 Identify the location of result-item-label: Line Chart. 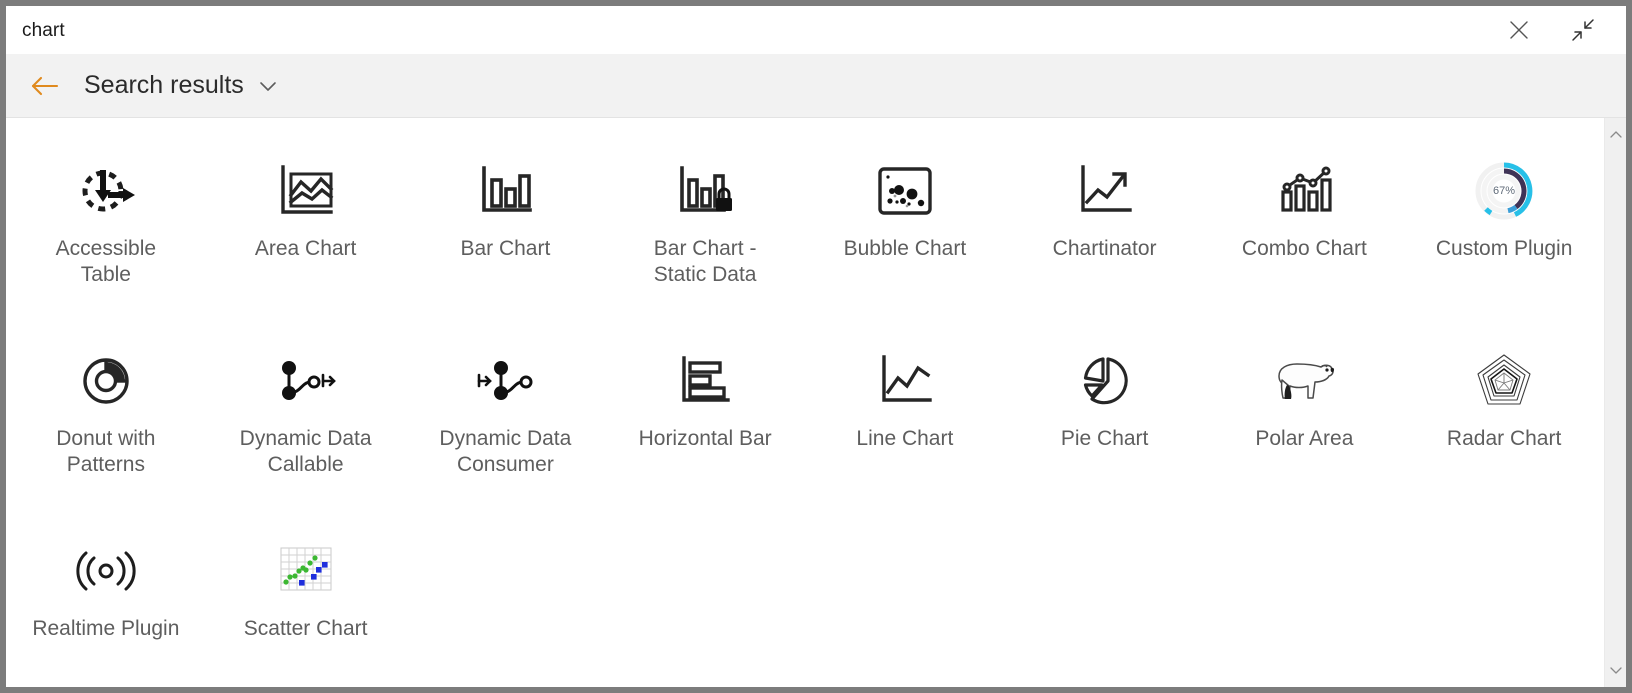
(905, 438).